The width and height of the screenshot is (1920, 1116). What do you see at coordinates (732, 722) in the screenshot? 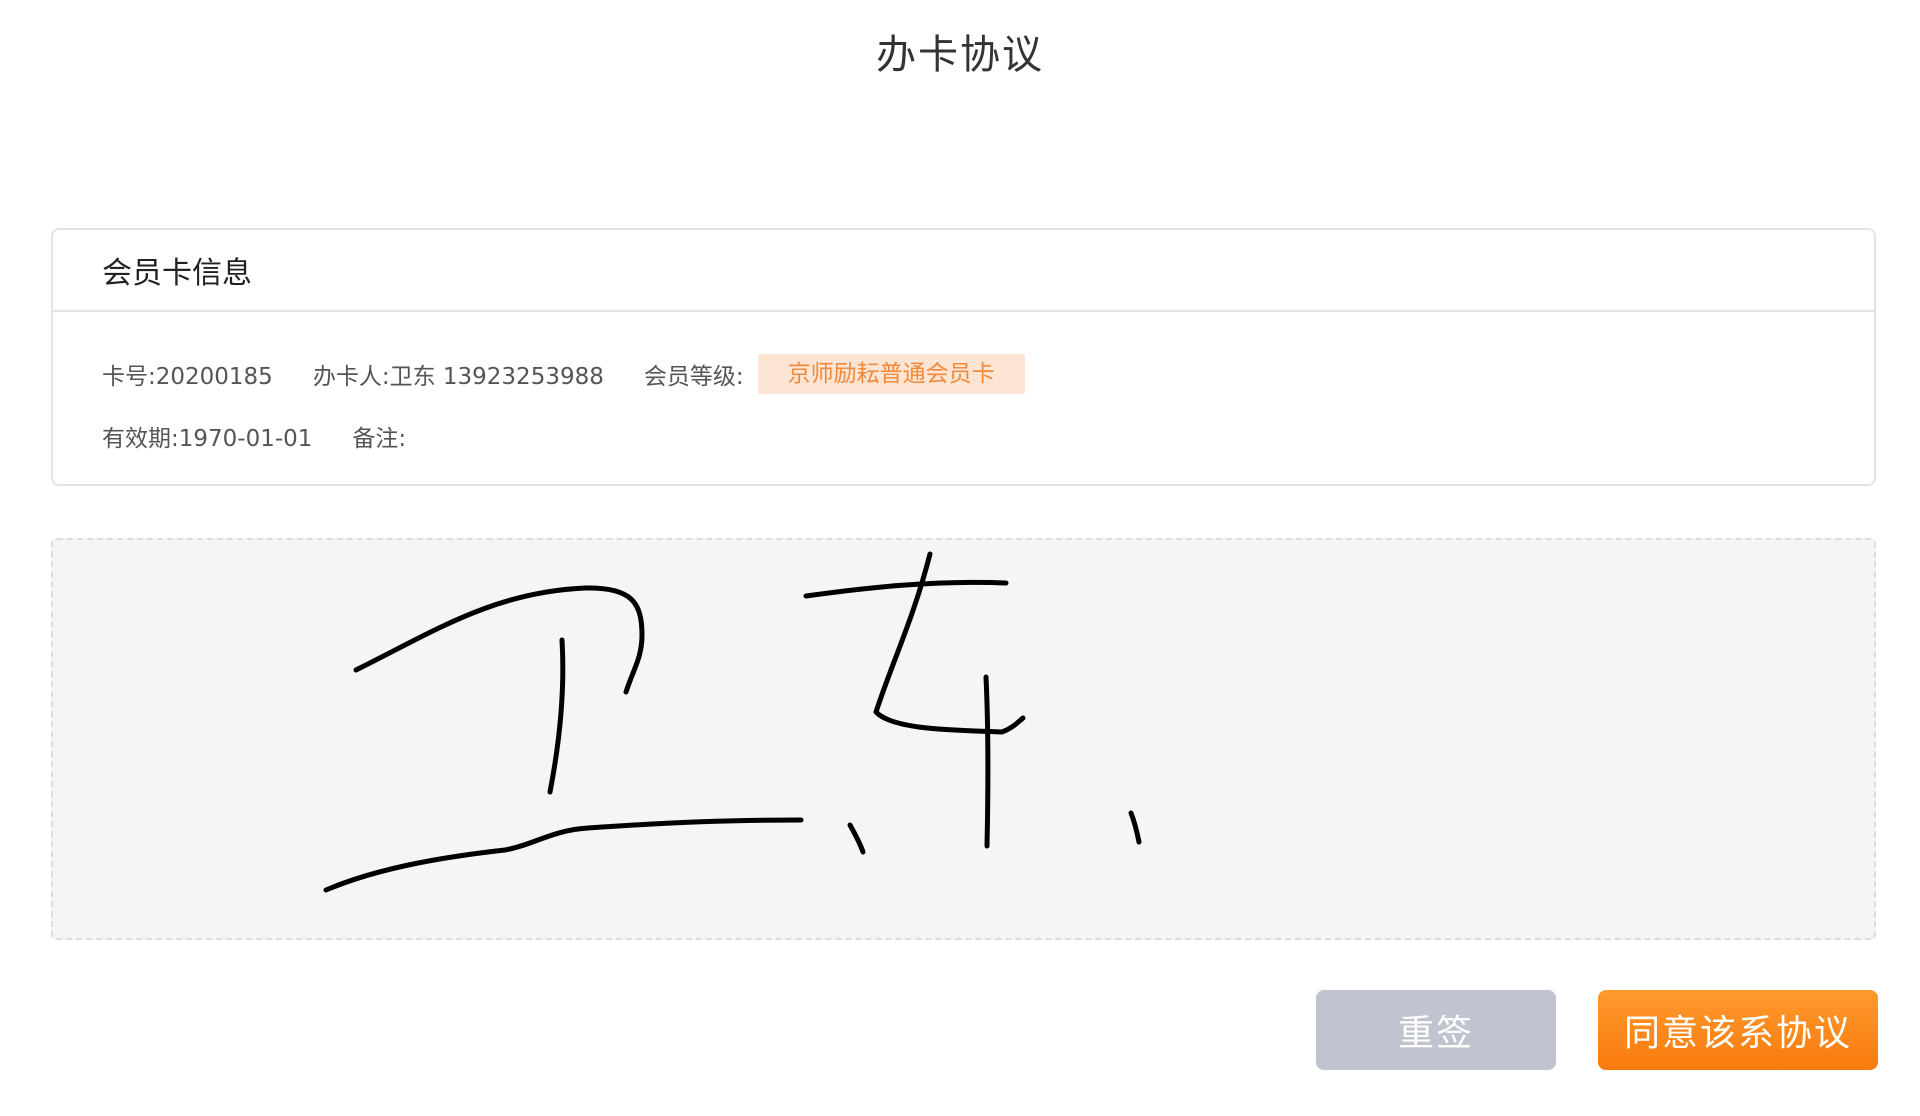
I see `handwritten-signature` at bounding box center [732, 722].